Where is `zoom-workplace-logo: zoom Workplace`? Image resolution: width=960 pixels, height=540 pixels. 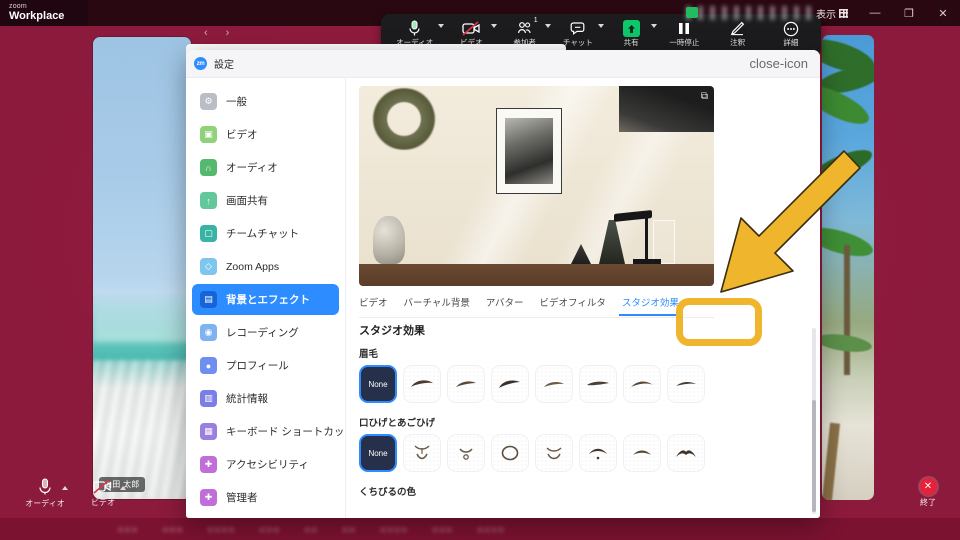
zoom-workplace-logo: zoom Workplace is located at coordinates (44, 13).